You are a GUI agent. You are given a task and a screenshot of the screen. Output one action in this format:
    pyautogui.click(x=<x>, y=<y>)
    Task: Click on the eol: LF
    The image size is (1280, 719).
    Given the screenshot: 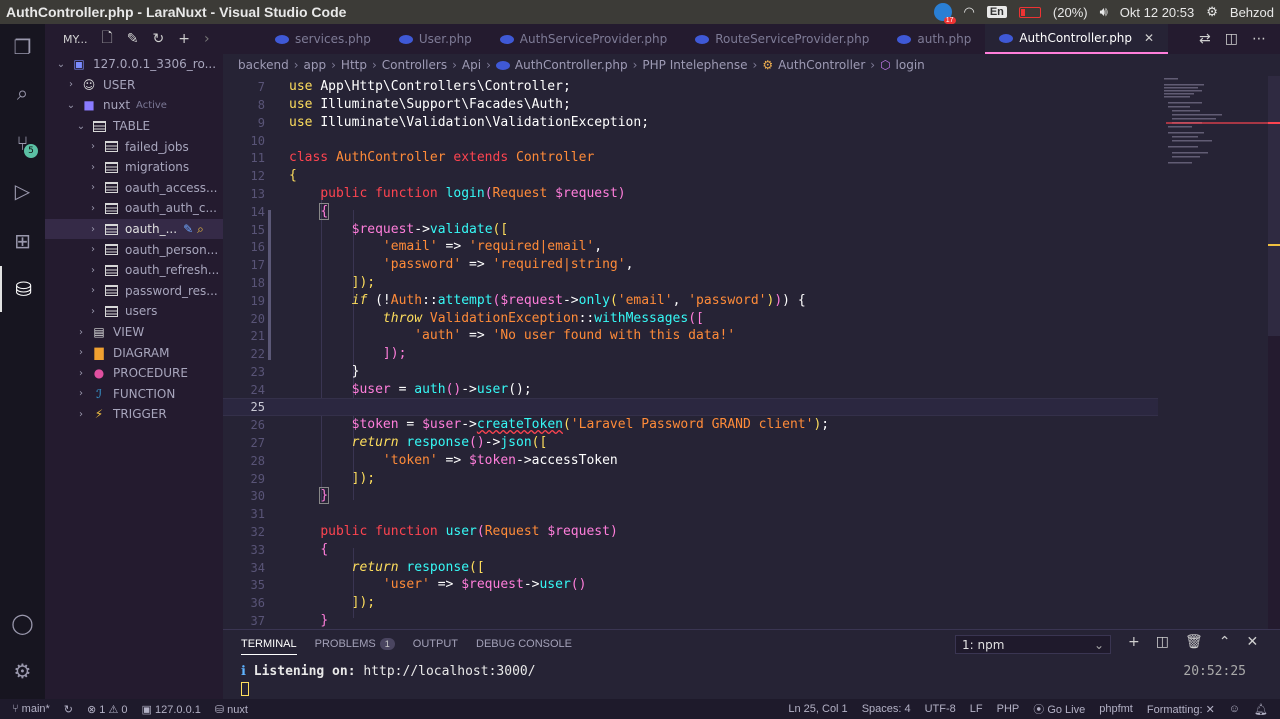 What is the action you would take?
    pyautogui.click(x=976, y=709)
    